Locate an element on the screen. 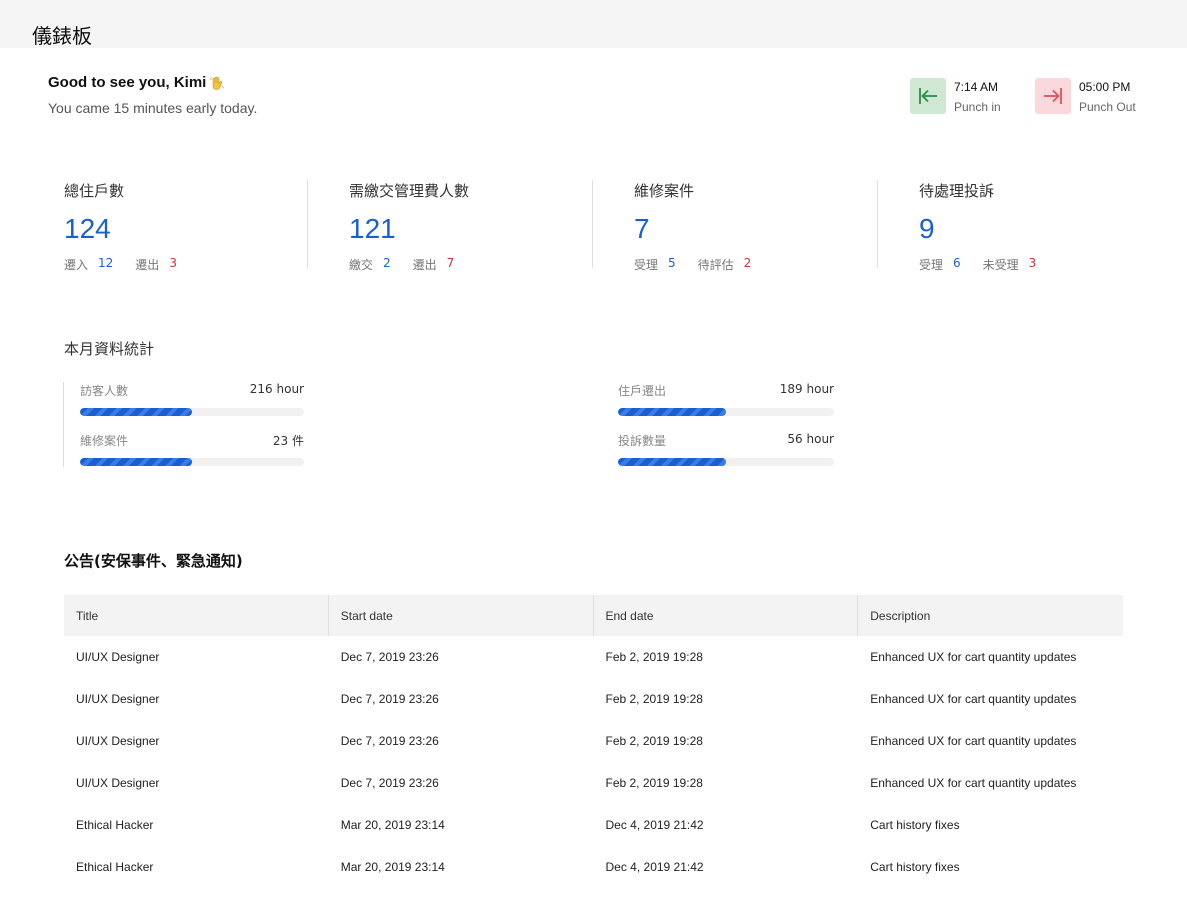 This screenshot has width=1187, height=921. stat-footer: 受理 6 未受理 3 is located at coordinates (1041, 264).